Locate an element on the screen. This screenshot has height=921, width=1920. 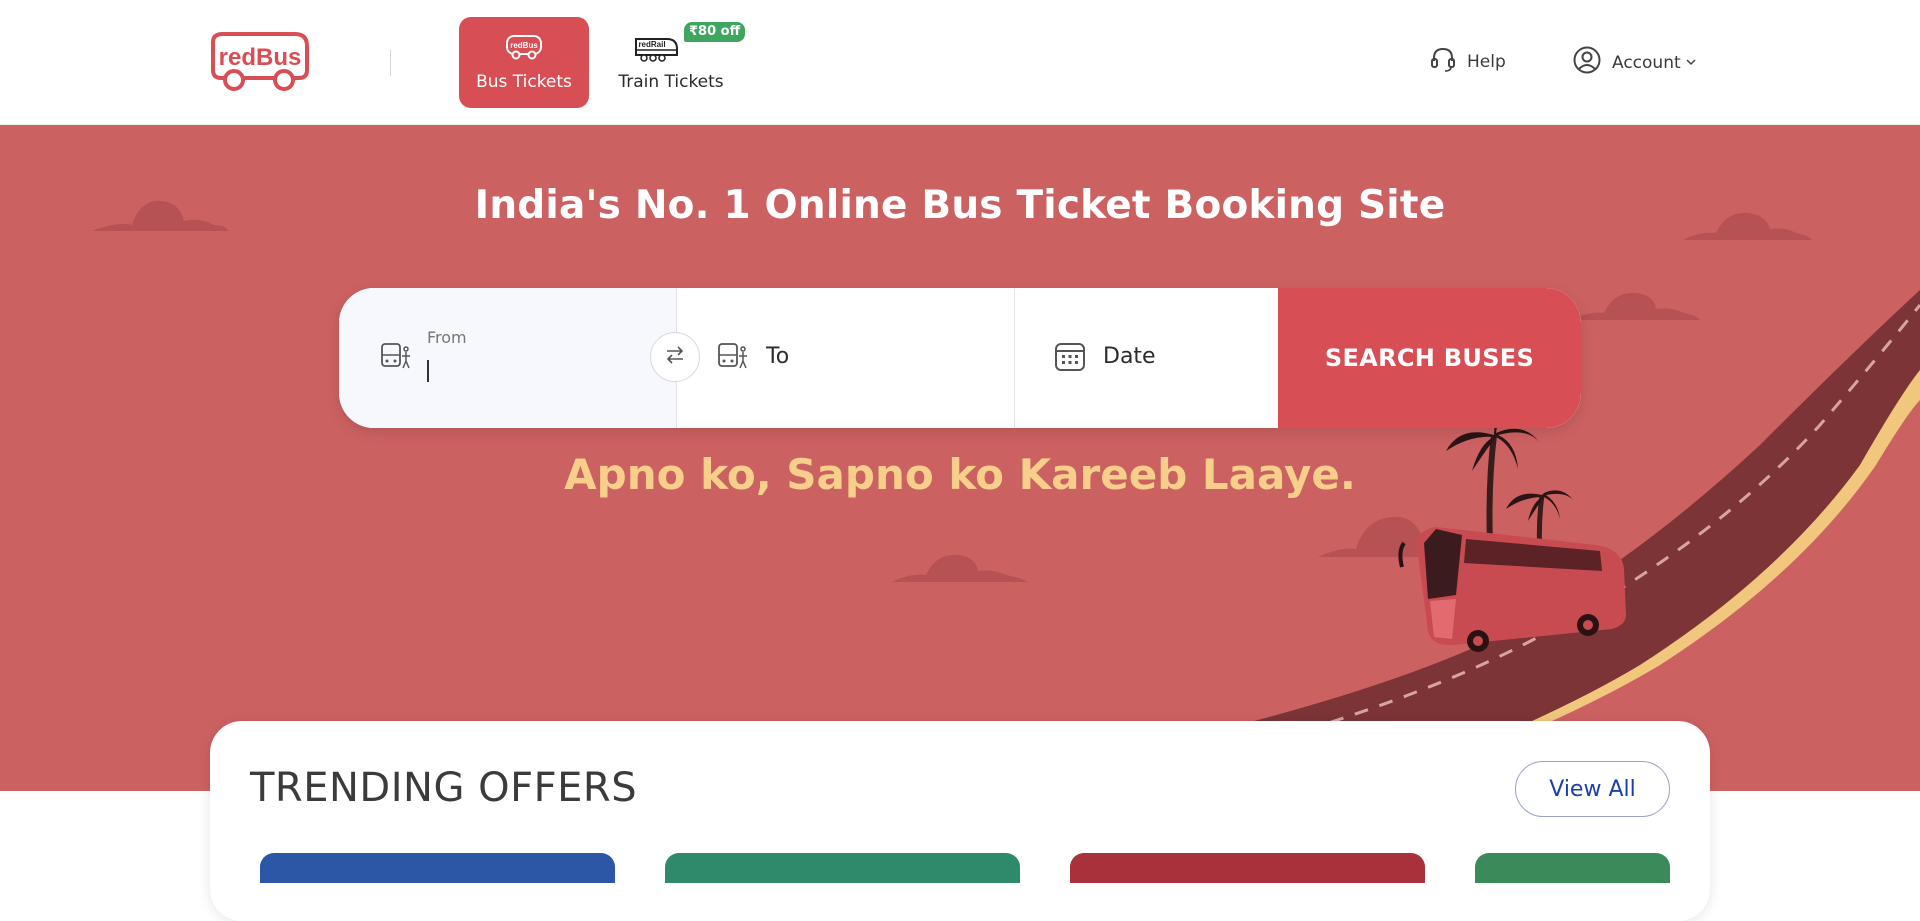
account-menu: Account is located at coordinates (1634, 62).